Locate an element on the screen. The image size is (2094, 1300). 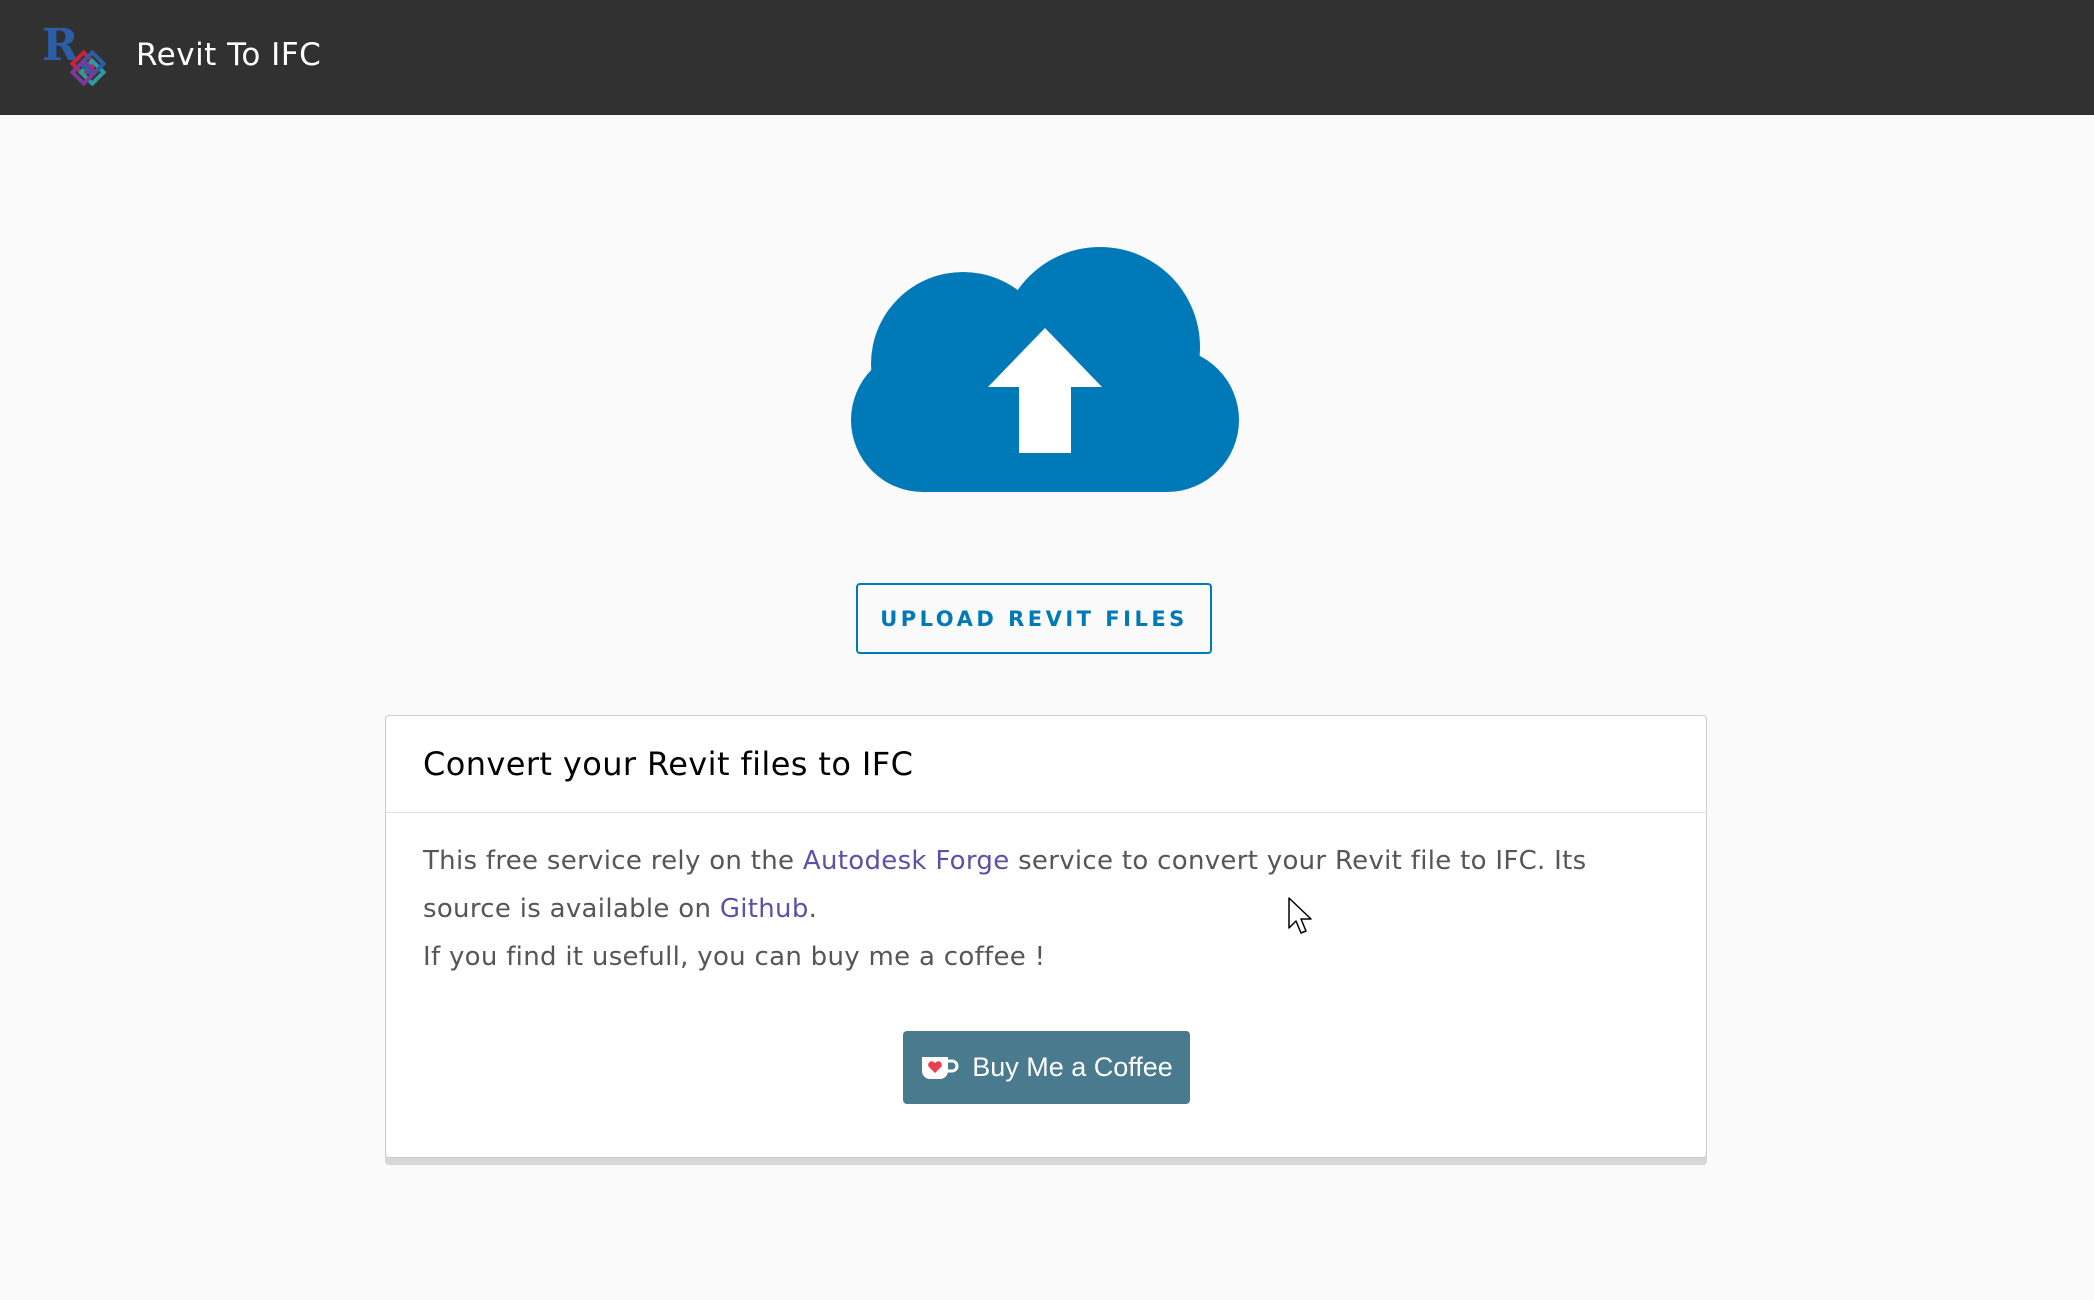
coffee-button-label: Buy Me a Coffee is located at coordinates (1072, 1067).